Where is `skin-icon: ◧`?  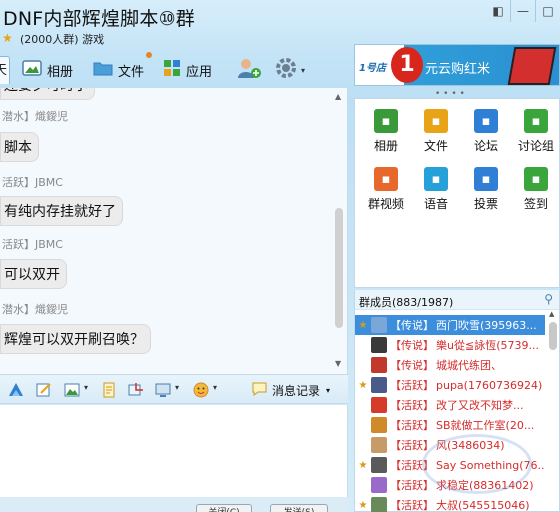 skin-icon: ◧ is located at coordinates (498, 11).